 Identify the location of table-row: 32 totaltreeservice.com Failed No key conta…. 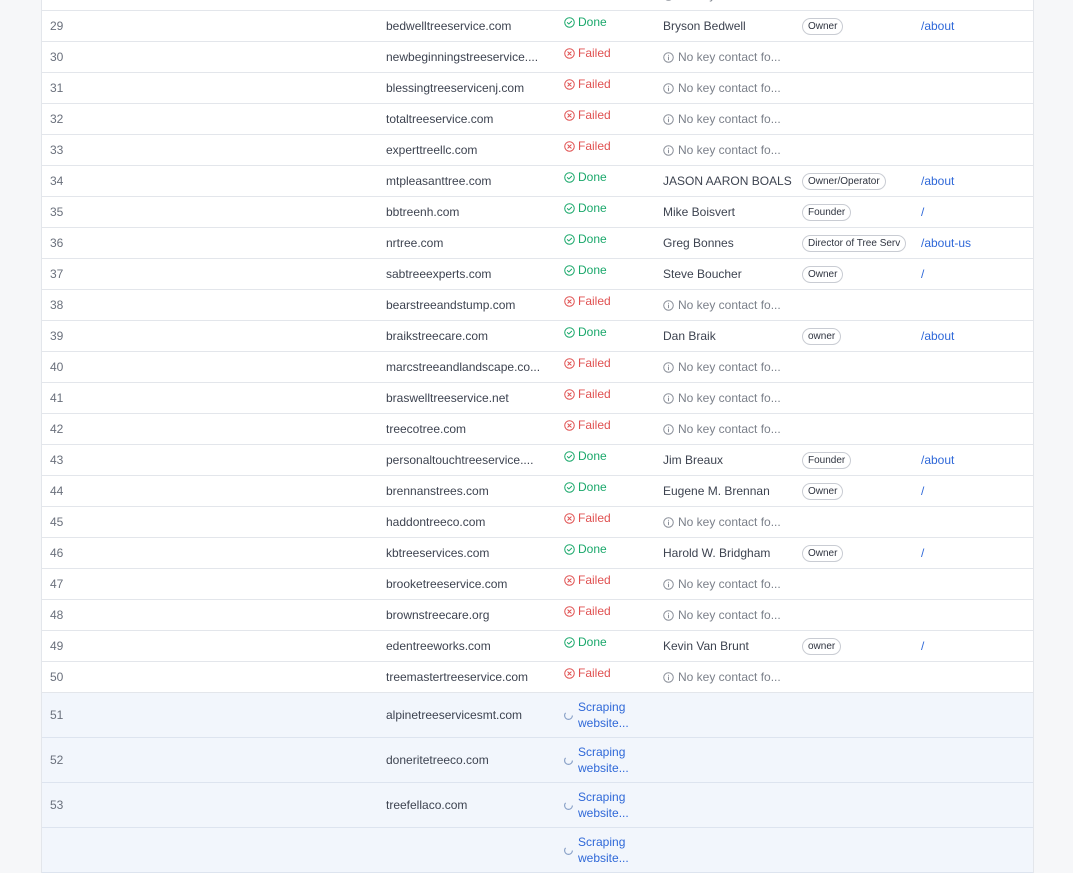
(537, 119).